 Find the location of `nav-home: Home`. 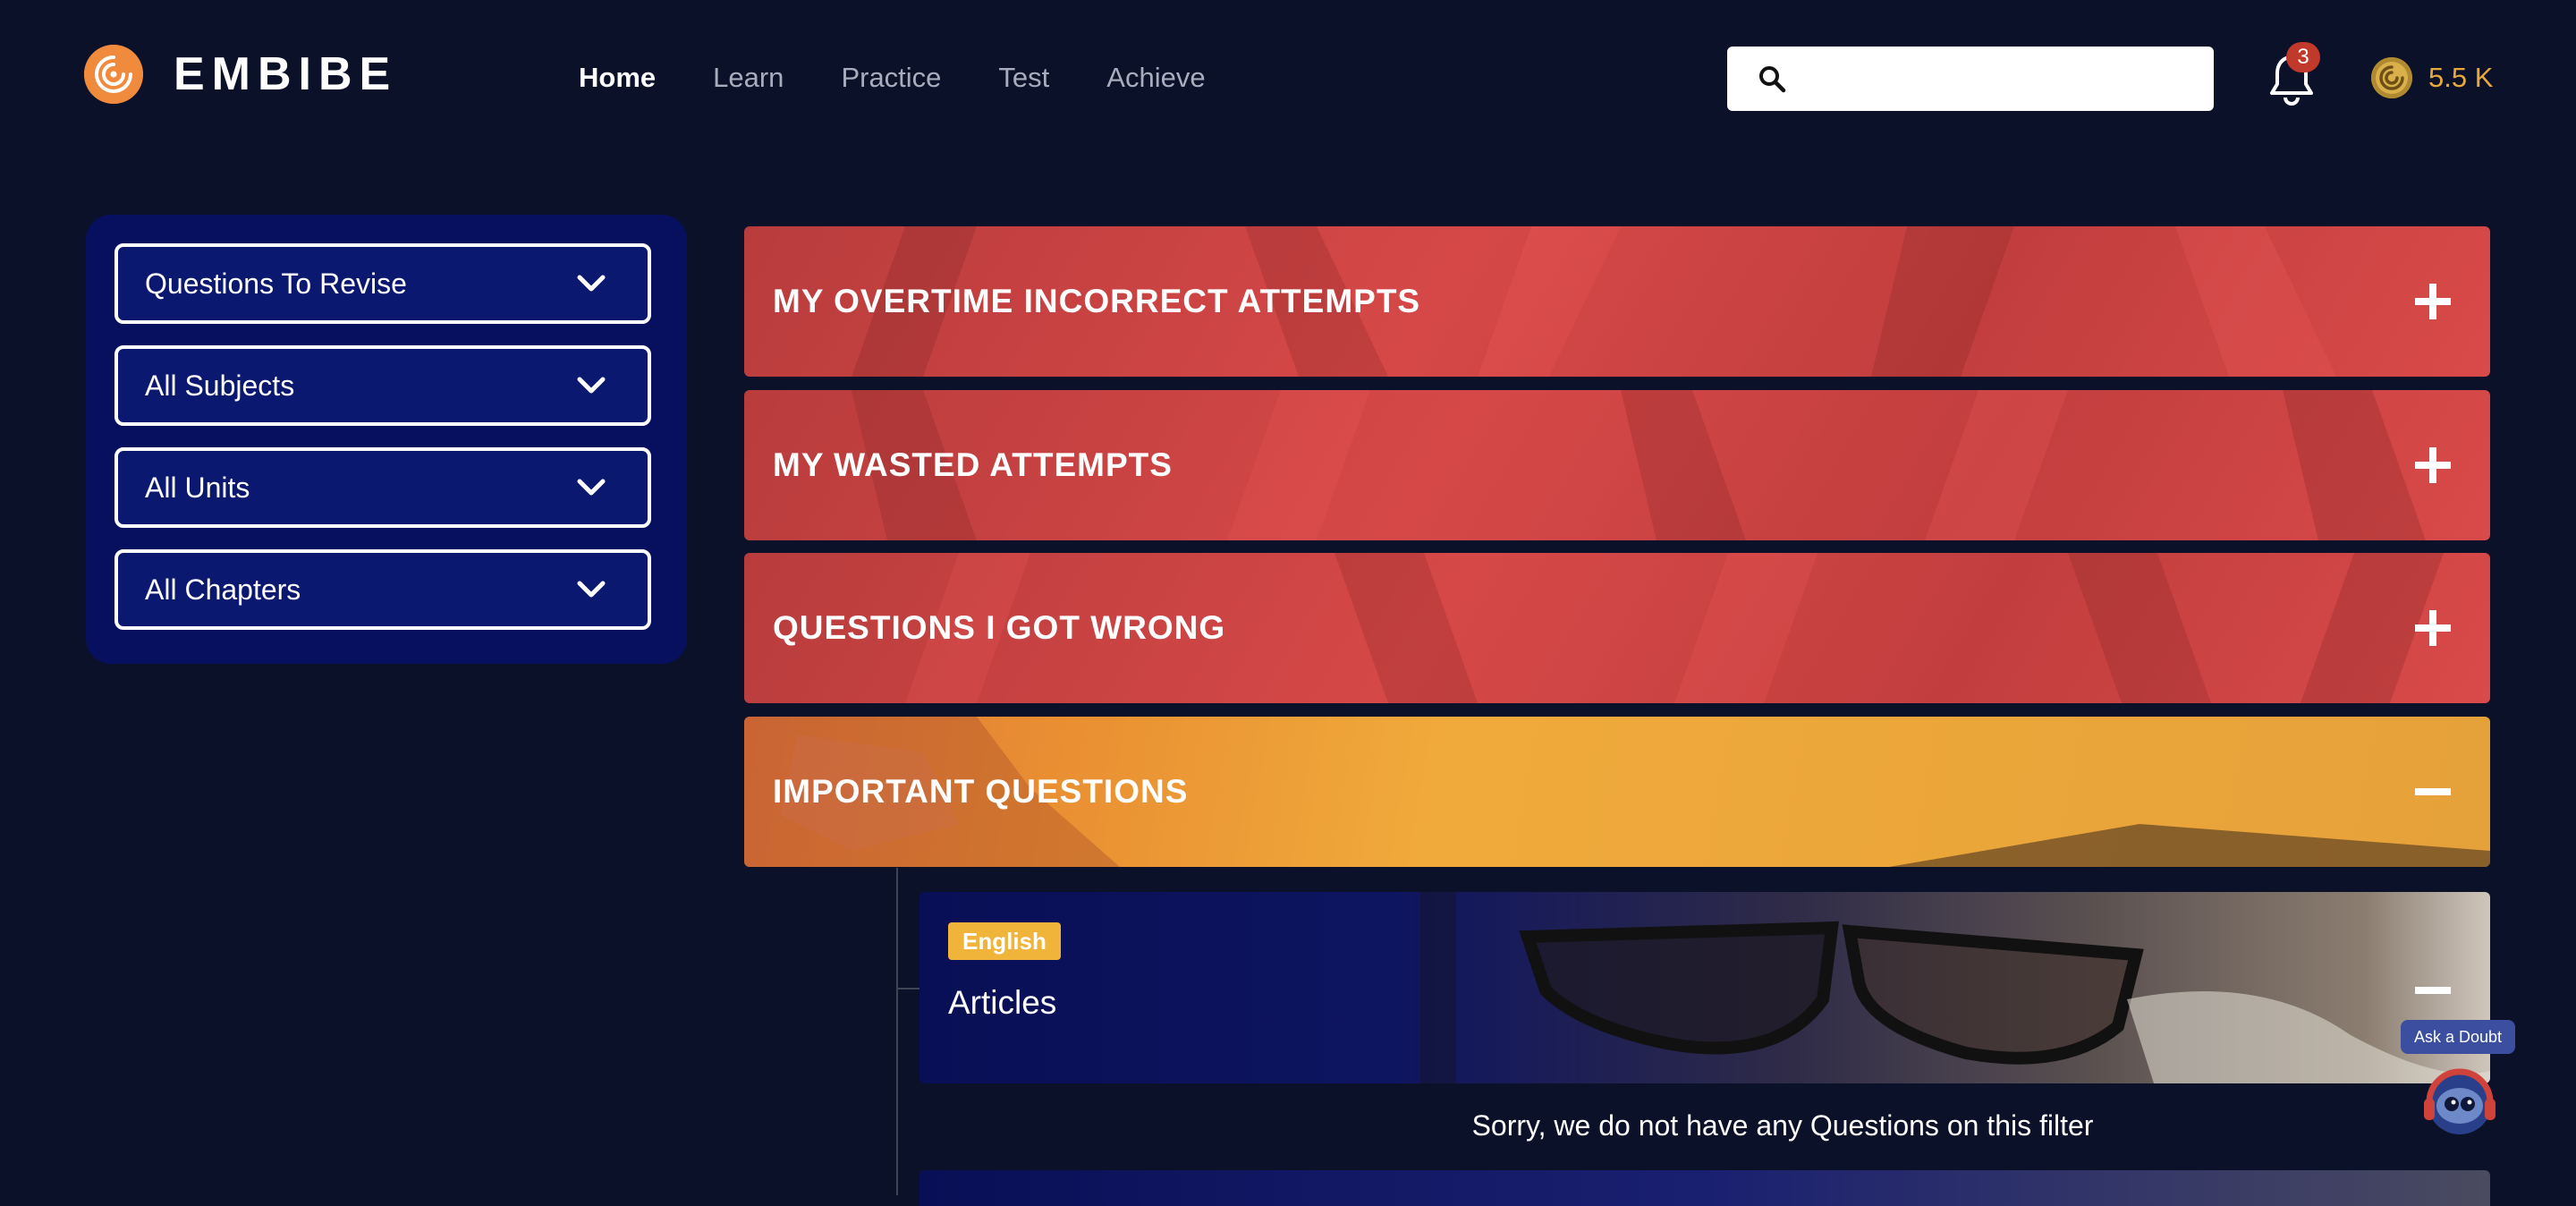

nav-home: Home is located at coordinates (617, 77).